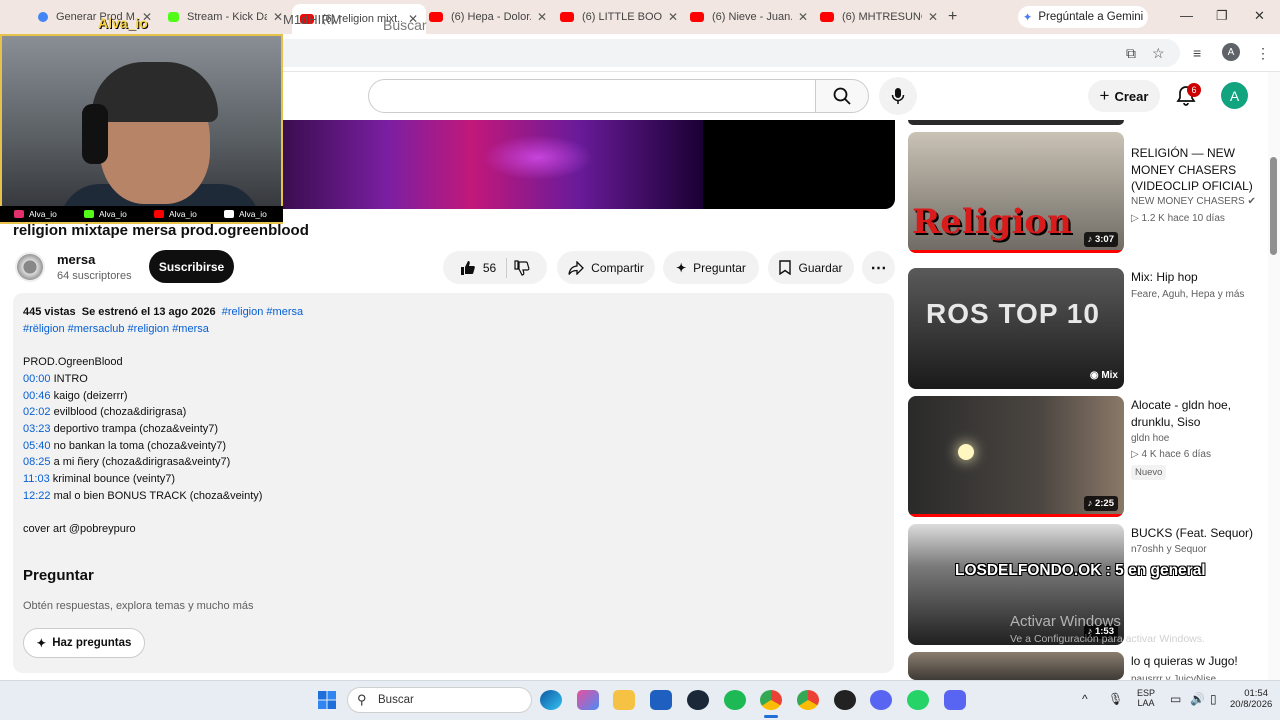 This screenshot has height=720, width=1280. I want to click on chapter-timestamp: 00:00, so click(37, 379).